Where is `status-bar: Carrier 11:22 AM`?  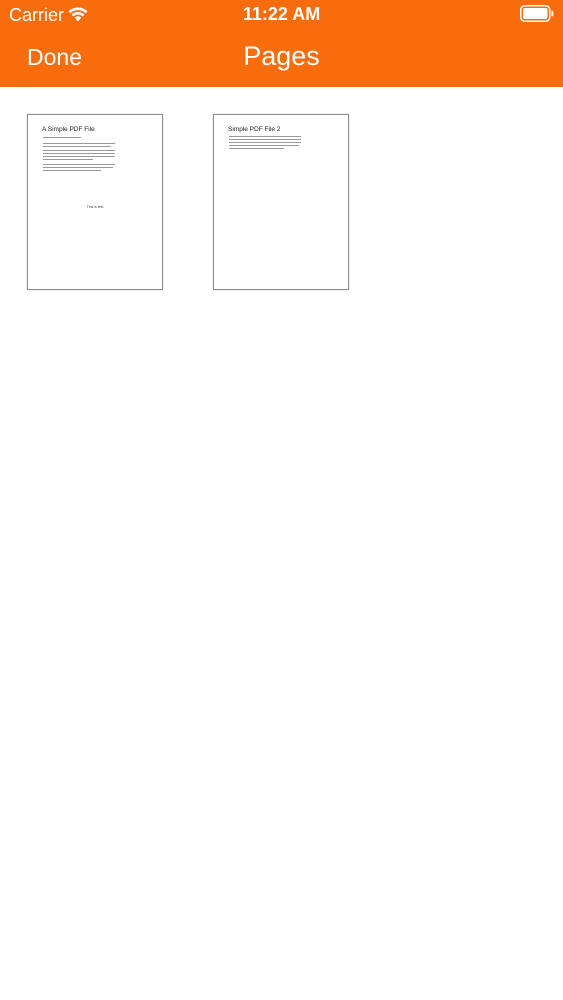 status-bar: Carrier 11:22 AM is located at coordinates (281, 15).